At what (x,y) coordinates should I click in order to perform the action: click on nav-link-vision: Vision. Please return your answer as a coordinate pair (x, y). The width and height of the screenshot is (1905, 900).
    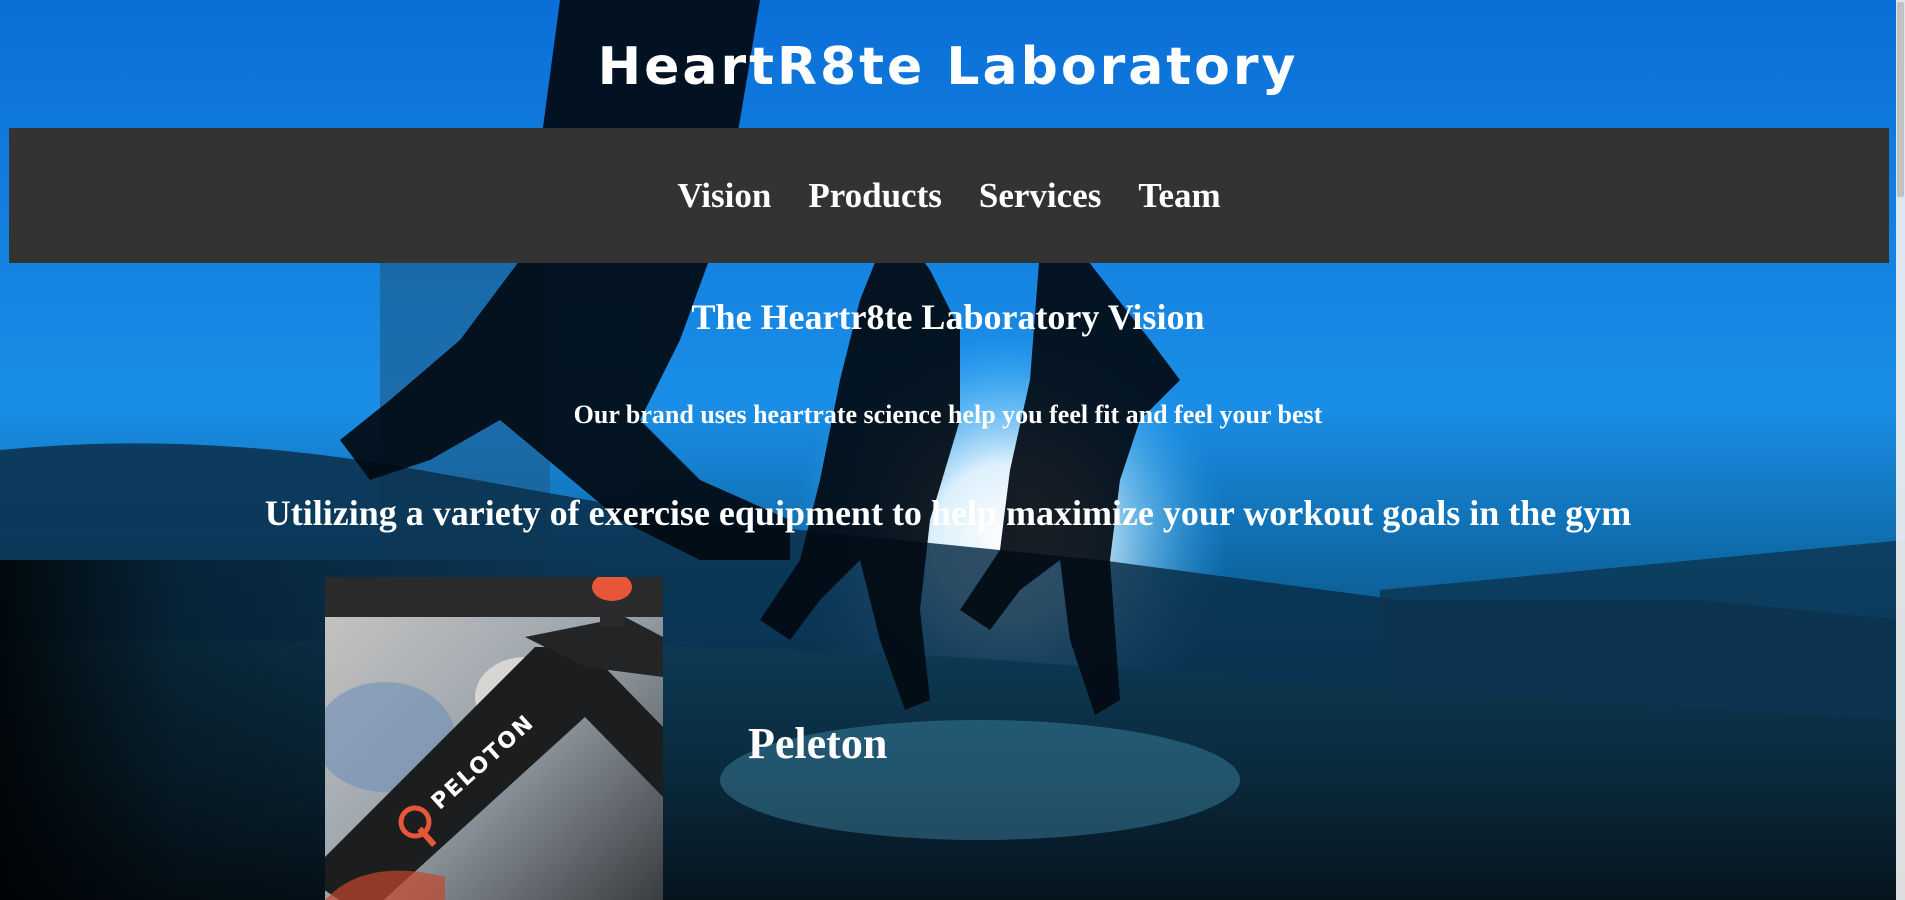
    Looking at the image, I should click on (724, 196).